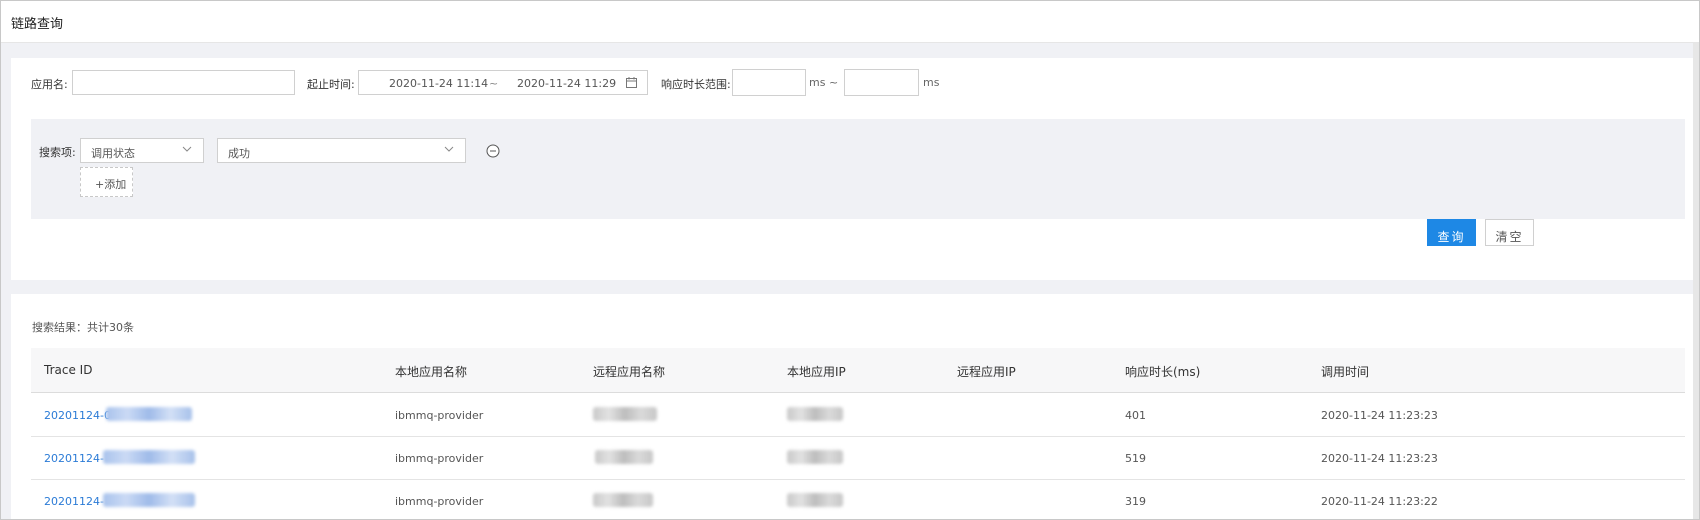  Describe the element at coordinates (567, 83) in the screenshot. I see `end-time-value: 2020-11-24 11:29` at that location.